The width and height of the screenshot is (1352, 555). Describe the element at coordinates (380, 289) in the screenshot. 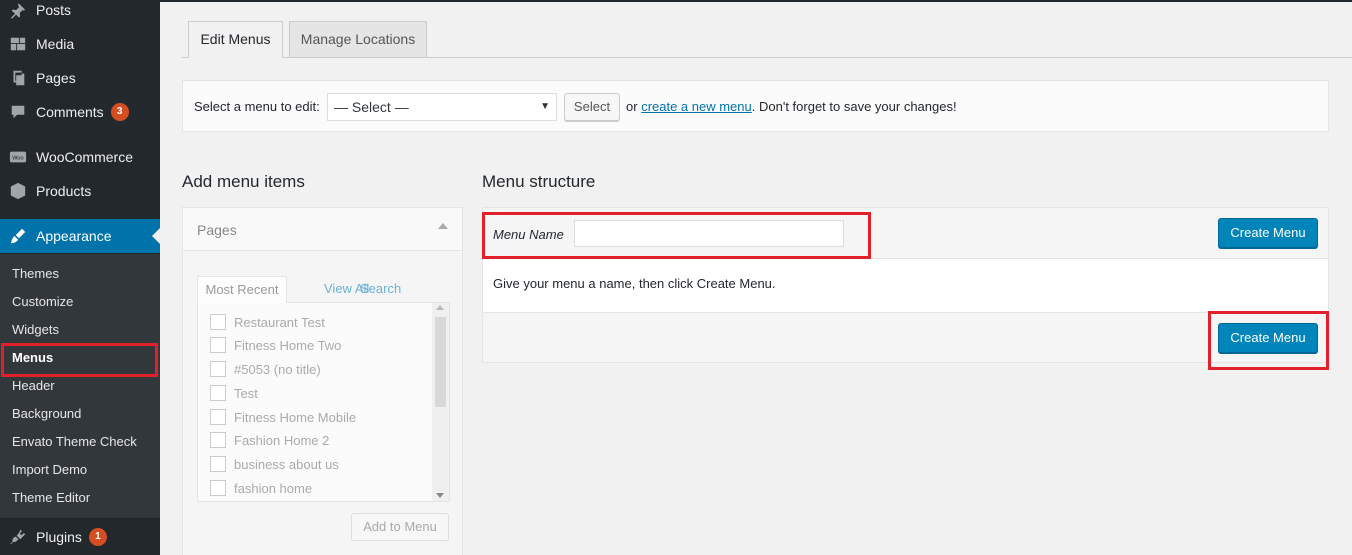

I see `tab-search: Search` at that location.